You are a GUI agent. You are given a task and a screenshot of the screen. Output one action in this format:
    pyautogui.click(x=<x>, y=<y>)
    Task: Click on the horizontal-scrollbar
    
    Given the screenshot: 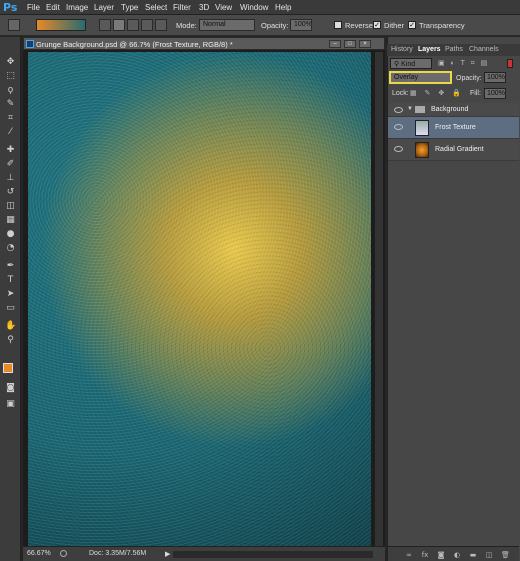 What is the action you would take?
    pyautogui.click(x=273, y=554)
    